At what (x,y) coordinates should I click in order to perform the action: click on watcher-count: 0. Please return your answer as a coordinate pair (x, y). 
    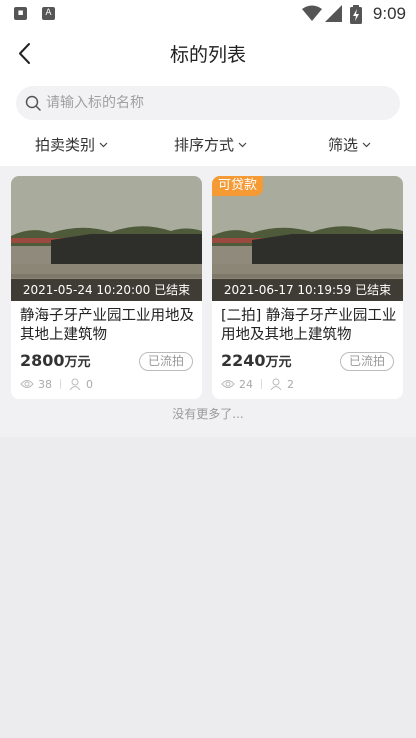
    Looking at the image, I should click on (89, 384).